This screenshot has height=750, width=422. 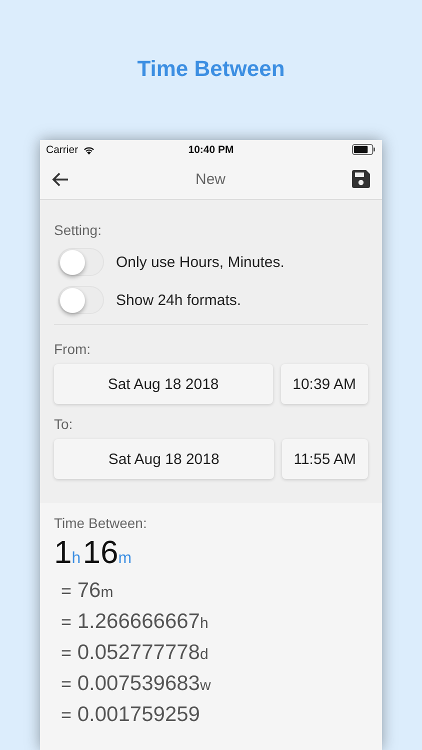 What do you see at coordinates (211, 68) in the screenshot?
I see `app-title: Time Between` at bounding box center [211, 68].